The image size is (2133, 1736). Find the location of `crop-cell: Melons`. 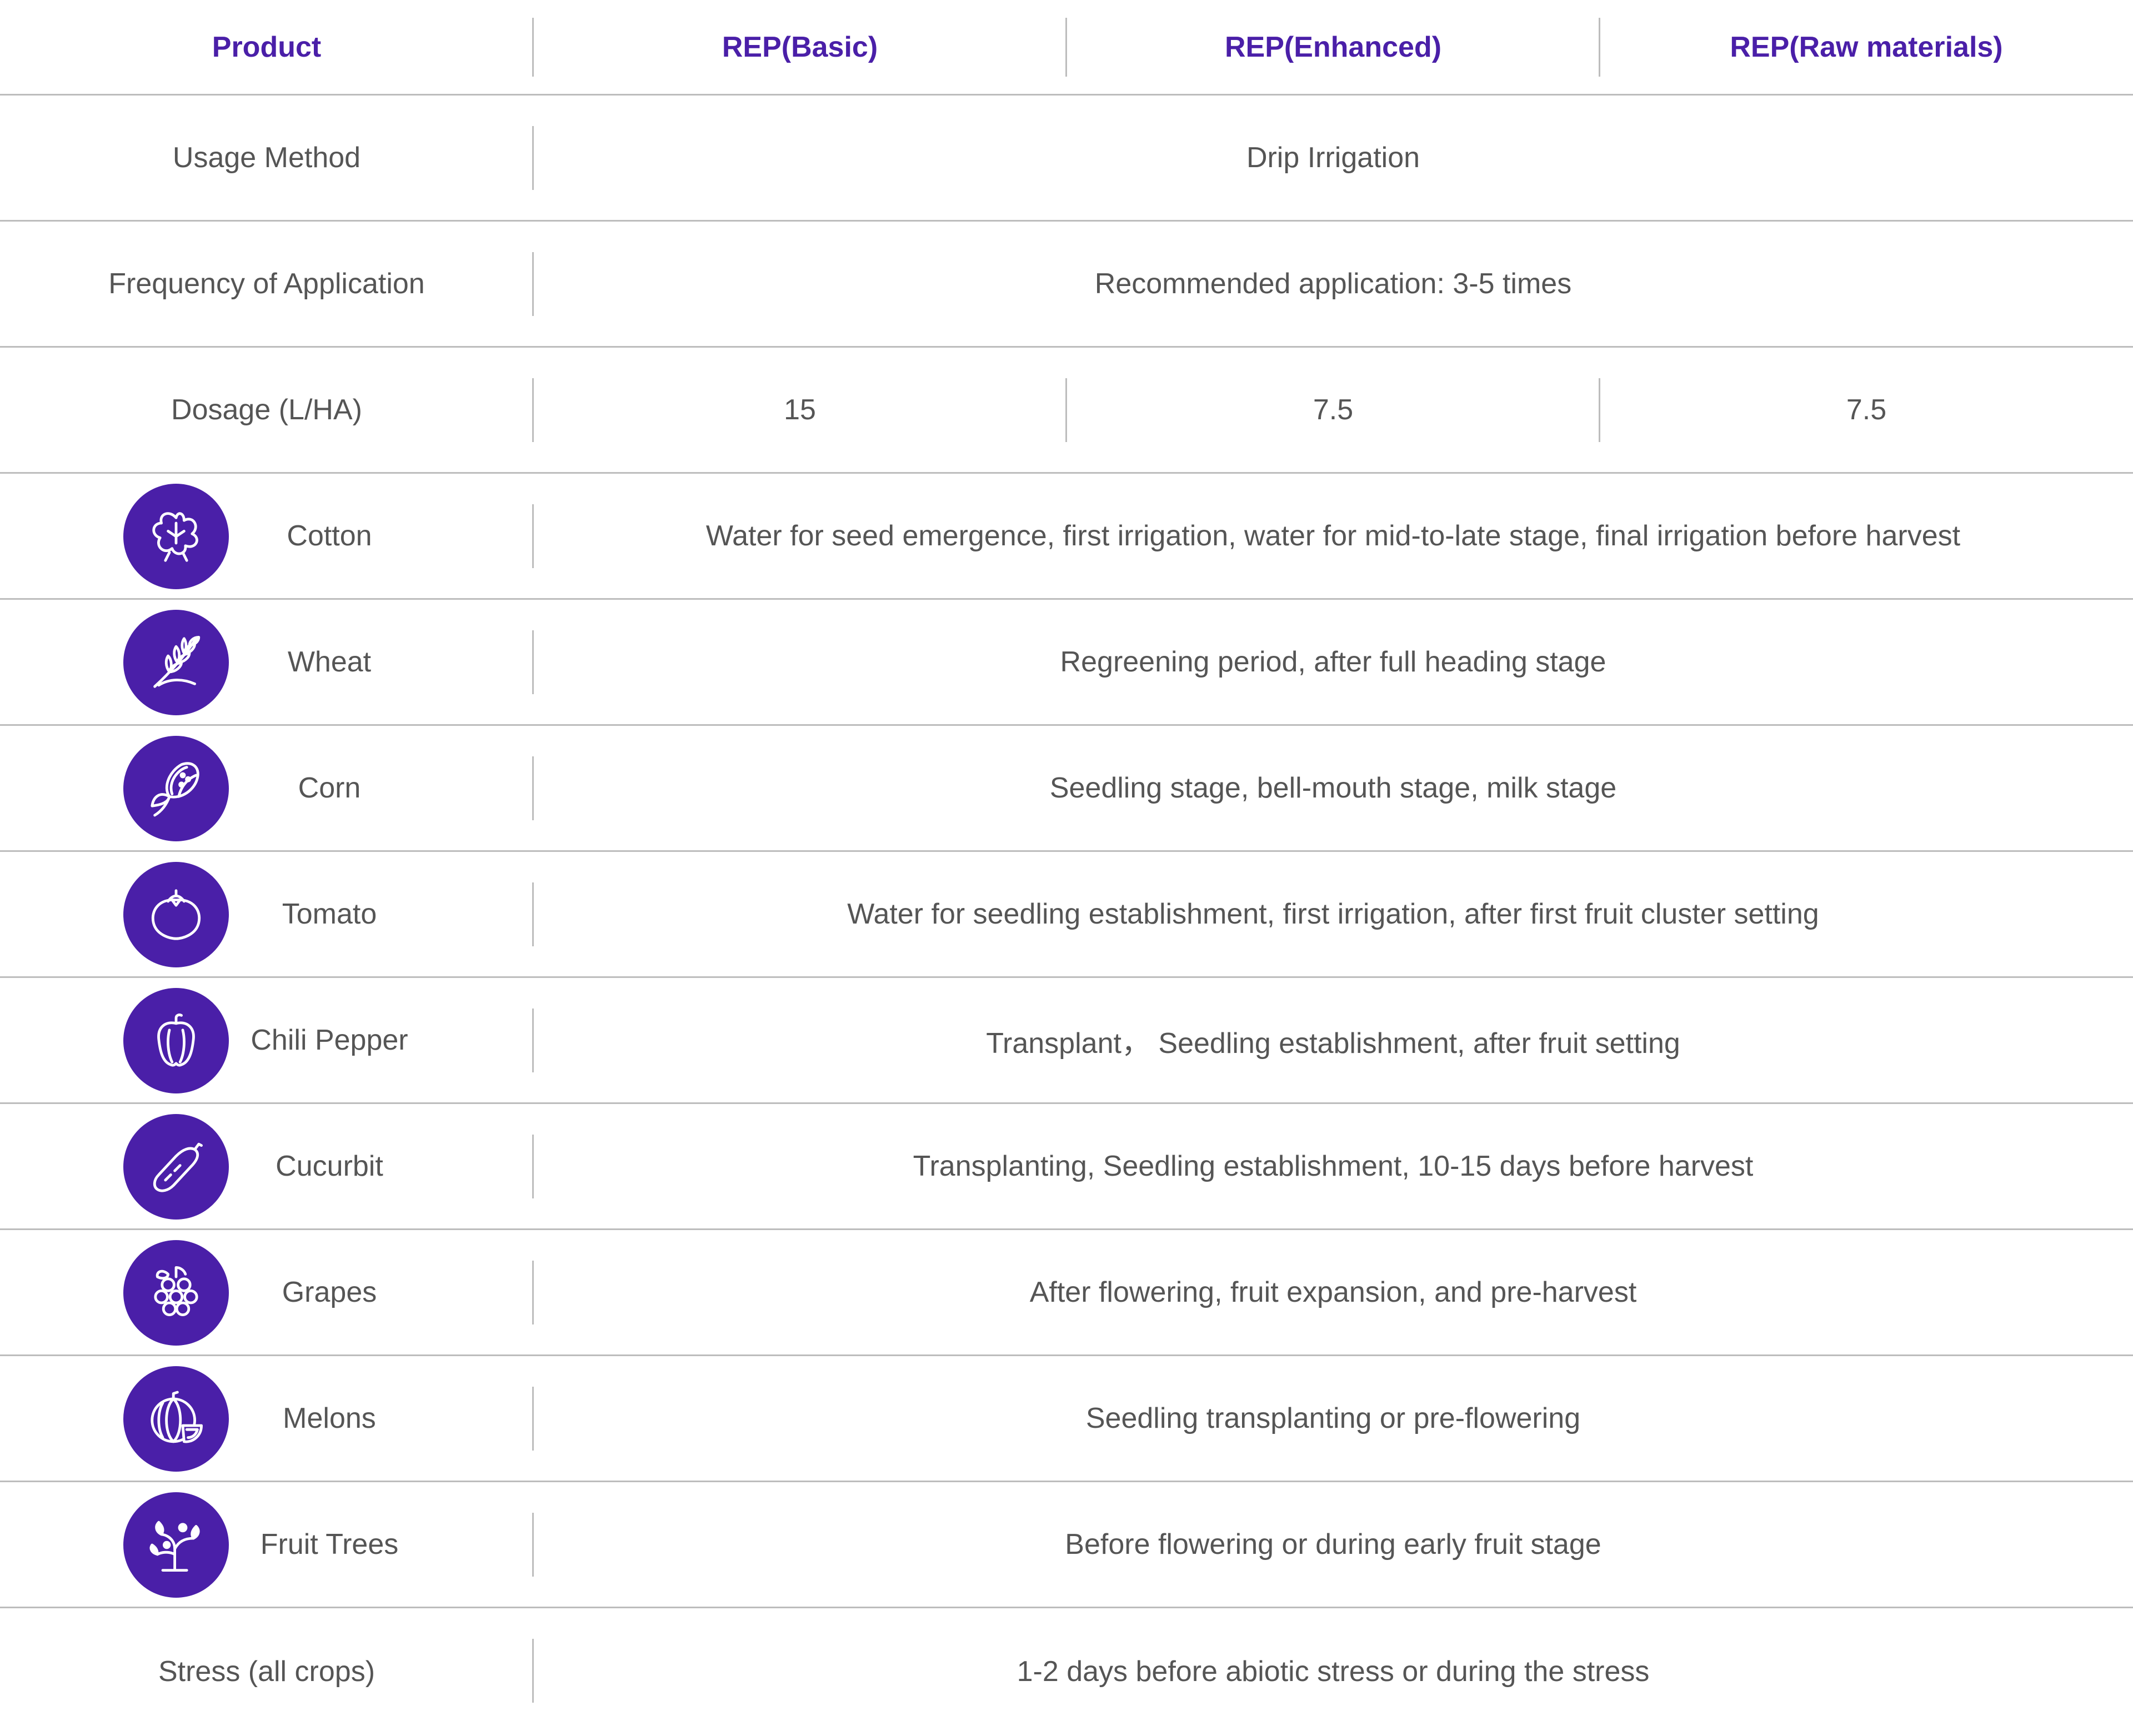

crop-cell: Melons is located at coordinates (266, 1418).